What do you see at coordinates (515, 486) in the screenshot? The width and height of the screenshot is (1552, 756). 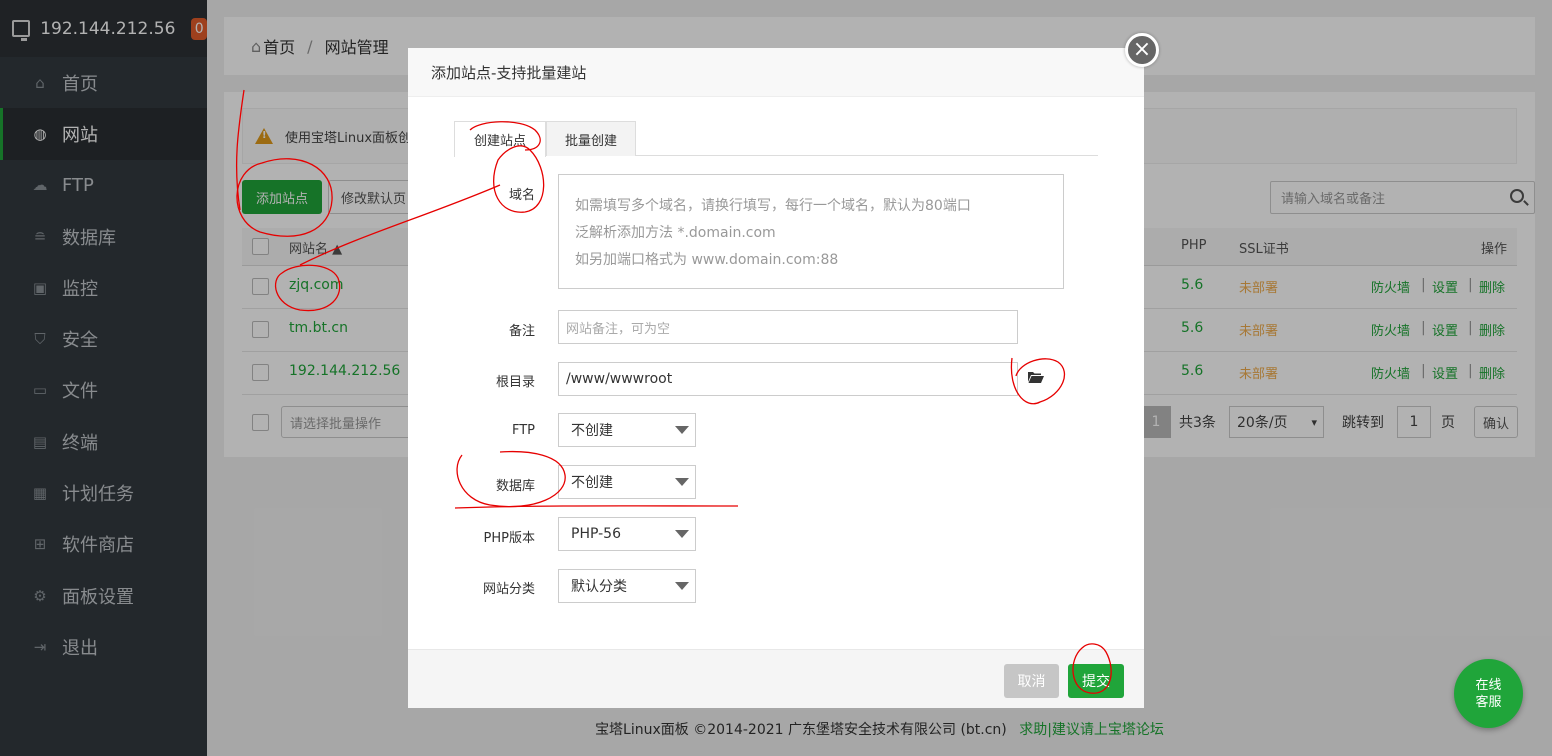 I see `database-label: 数据库` at bounding box center [515, 486].